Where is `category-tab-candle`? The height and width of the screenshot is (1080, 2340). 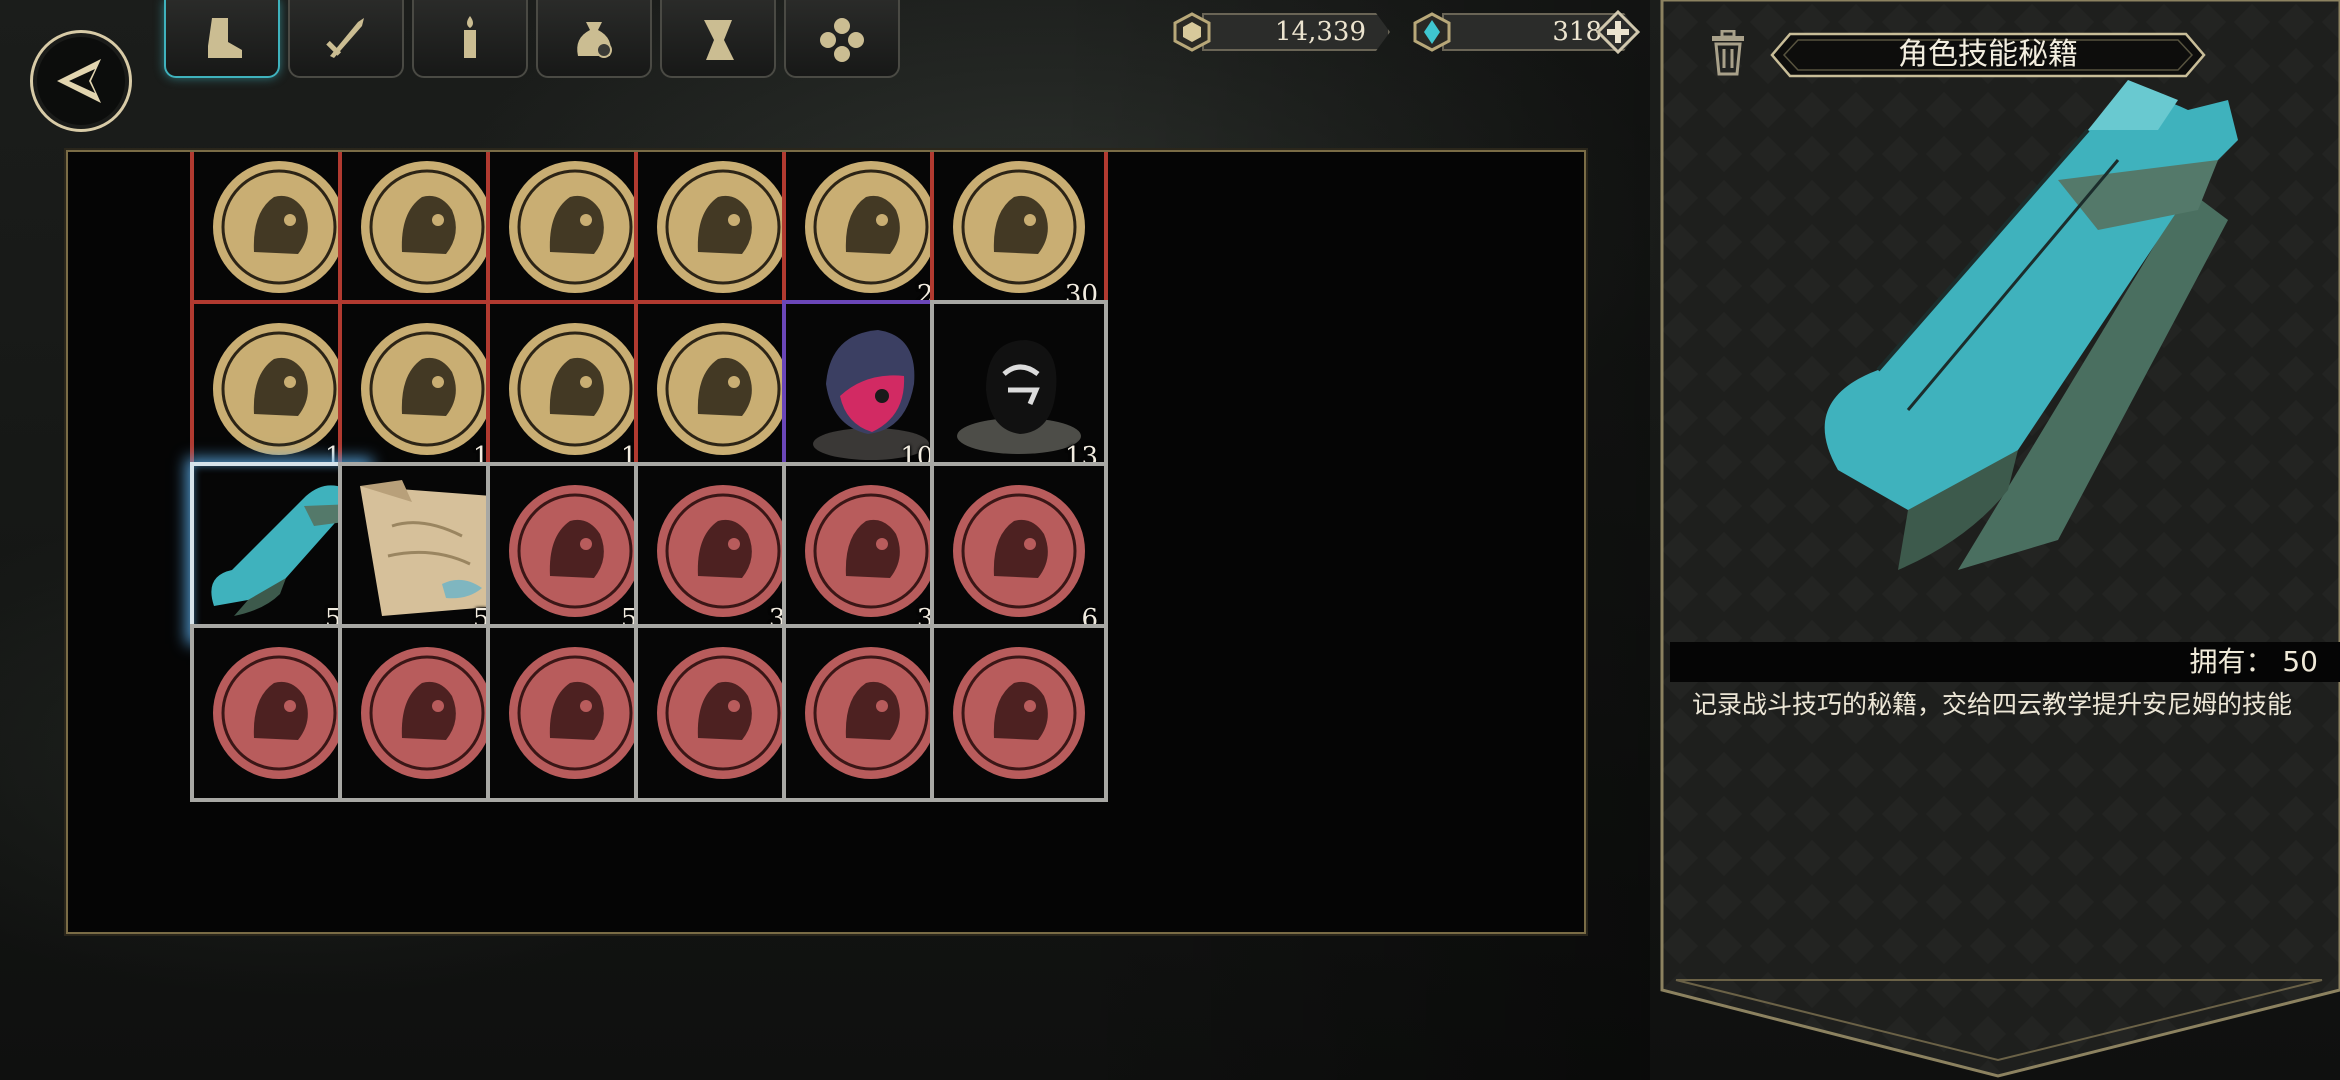 category-tab-candle is located at coordinates (470, 39).